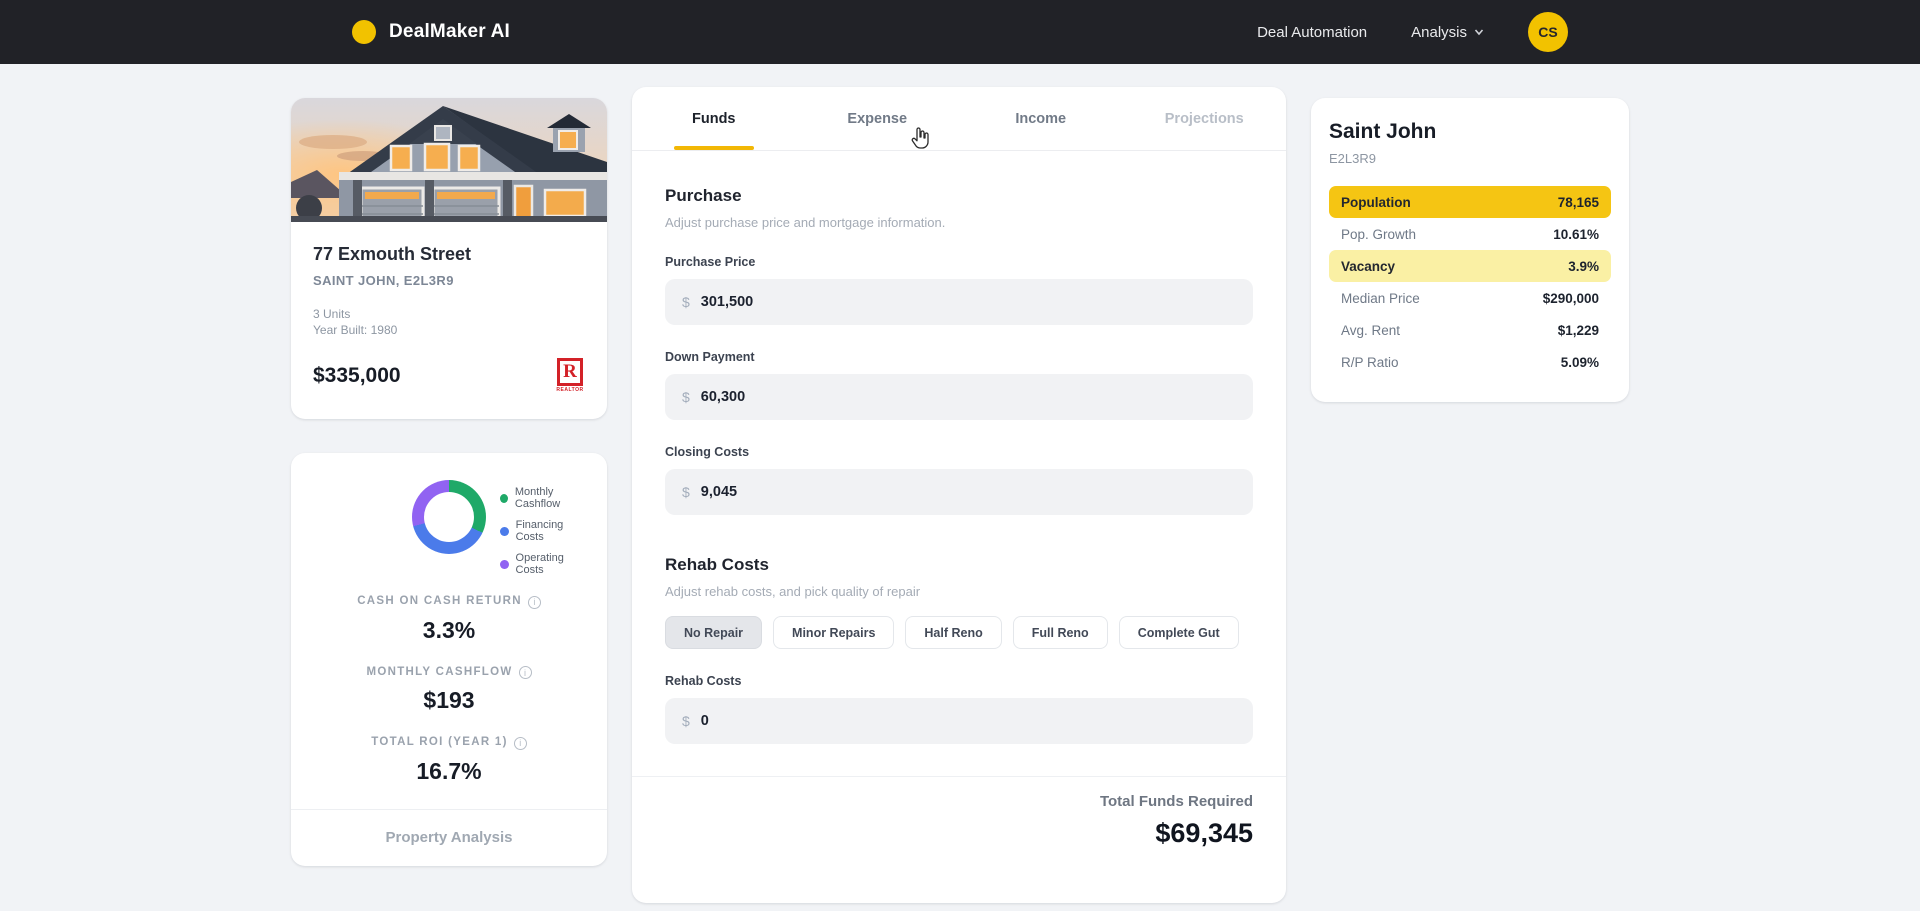  What do you see at coordinates (449, 629) in the screenshot?
I see `metric-value: 3.3%` at bounding box center [449, 629].